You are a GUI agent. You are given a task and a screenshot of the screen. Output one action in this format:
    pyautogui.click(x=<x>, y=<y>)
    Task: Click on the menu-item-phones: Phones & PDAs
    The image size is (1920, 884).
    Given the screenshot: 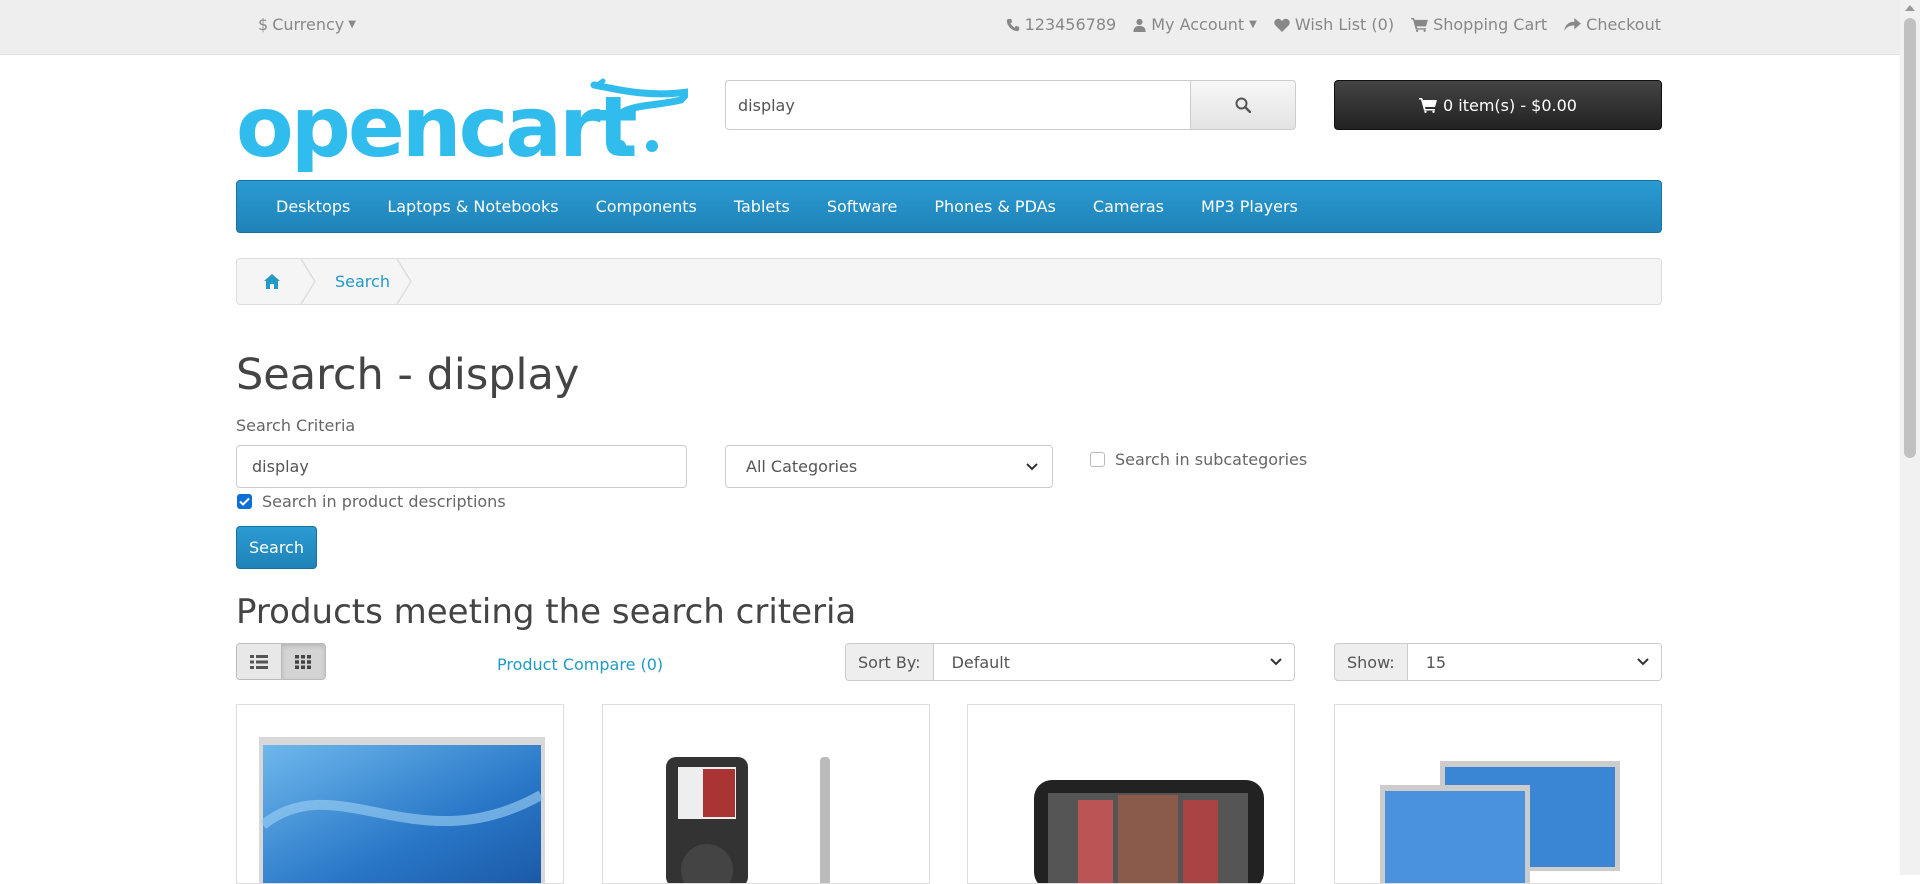 What is the action you would take?
    pyautogui.click(x=995, y=206)
    